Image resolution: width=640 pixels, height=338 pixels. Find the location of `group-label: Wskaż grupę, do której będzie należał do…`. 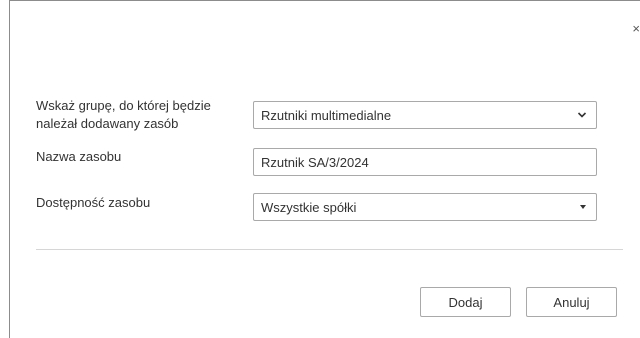

group-label: Wskaż grupę, do której będzie należał do… is located at coordinates (123, 114).